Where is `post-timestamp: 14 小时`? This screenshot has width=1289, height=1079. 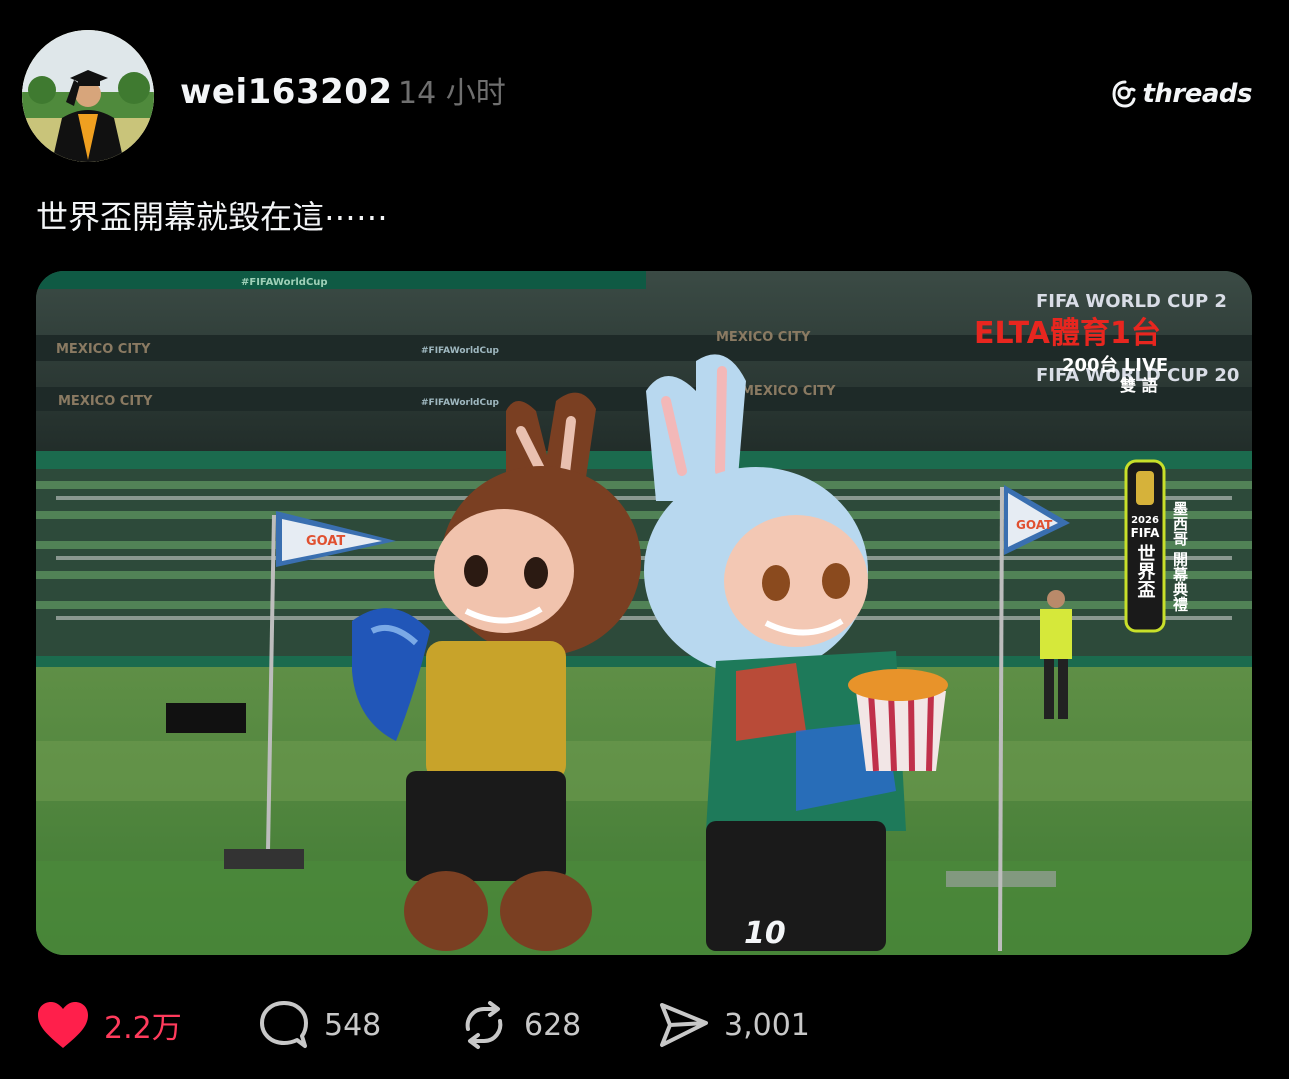 post-timestamp: 14 小时 is located at coordinates (452, 93).